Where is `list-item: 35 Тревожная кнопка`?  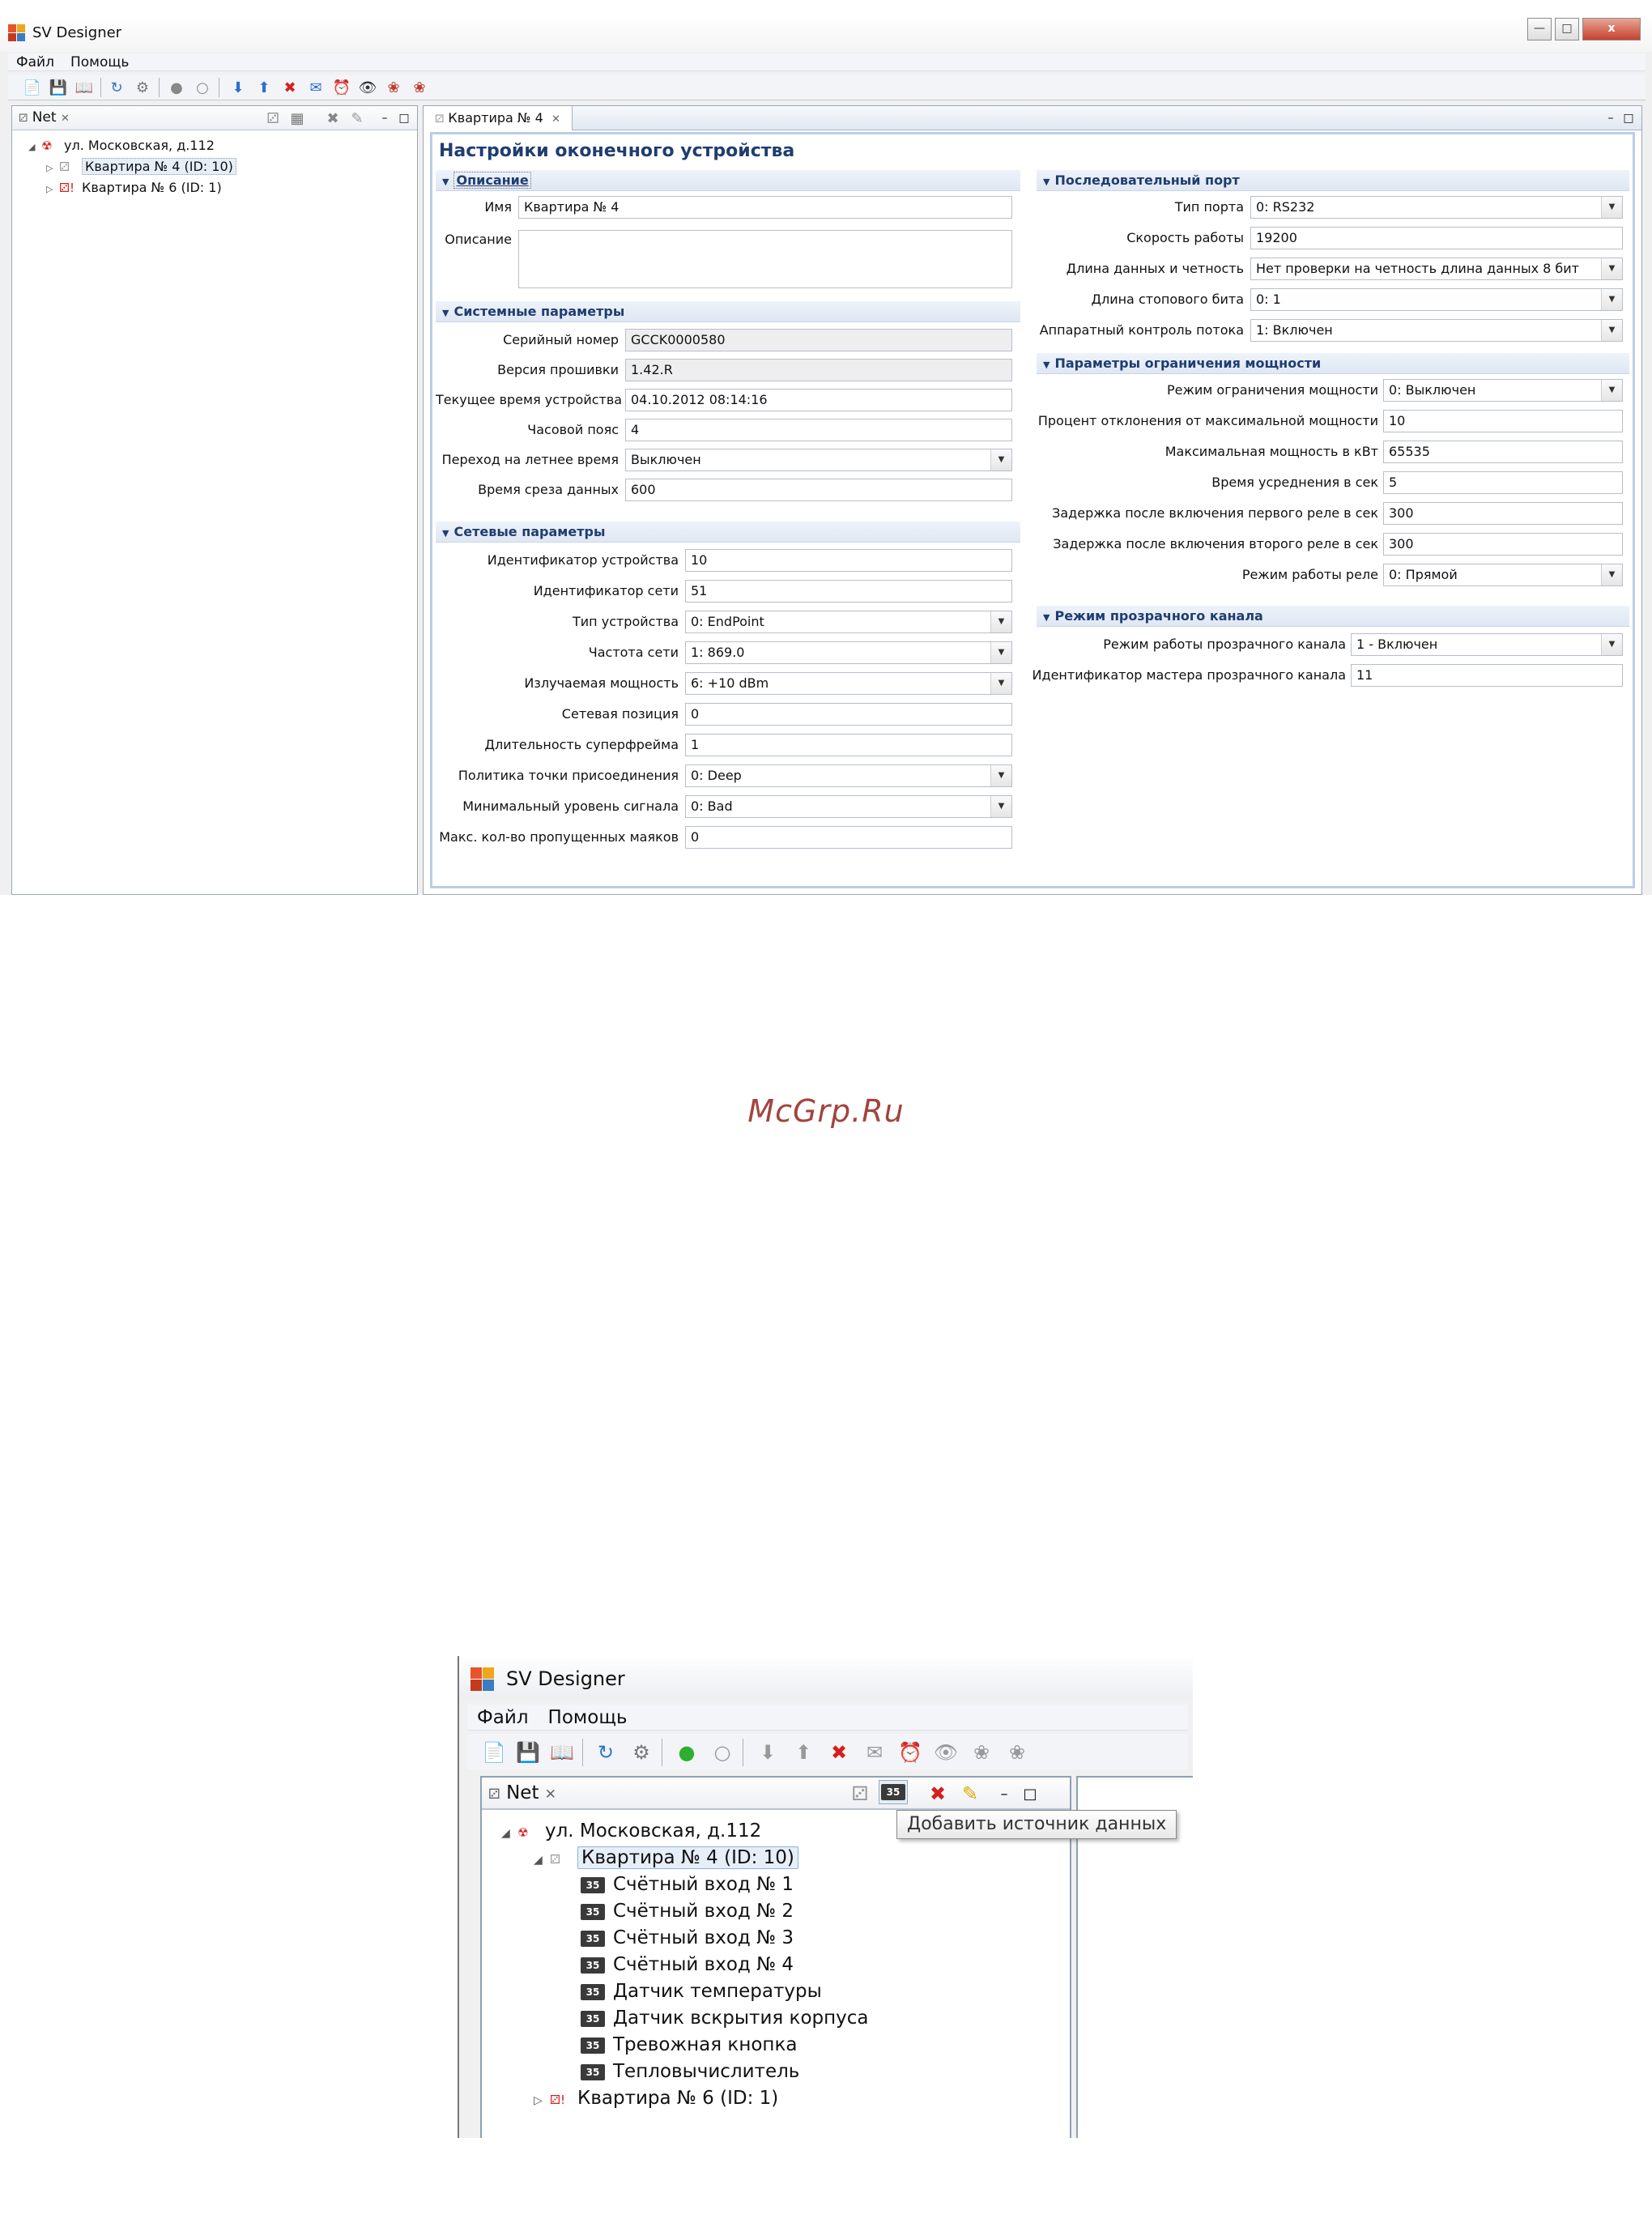
list-item: 35 Тревожная кнопка is located at coordinates (685, 2045).